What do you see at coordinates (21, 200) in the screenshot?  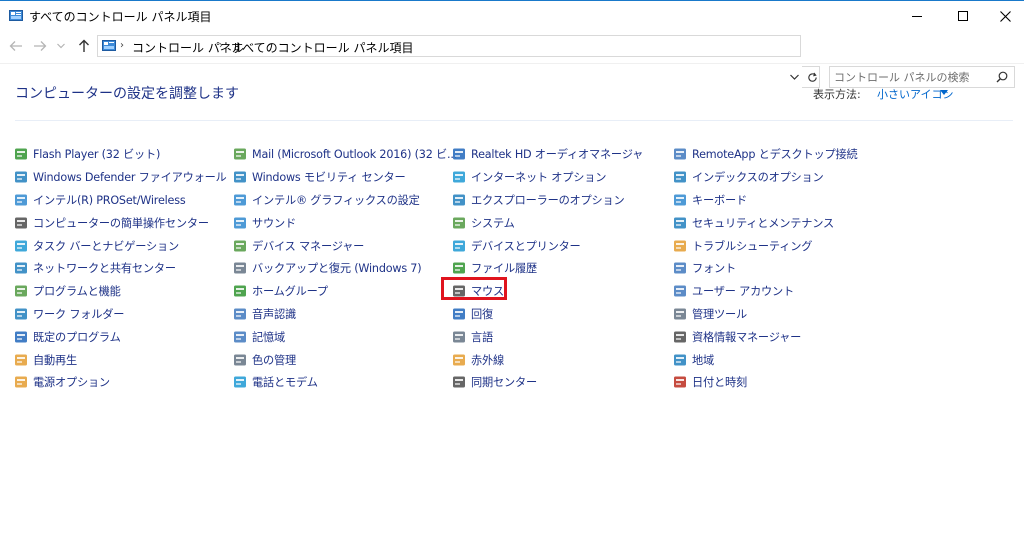 I see `wireless-icon` at bounding box center [21, 200].